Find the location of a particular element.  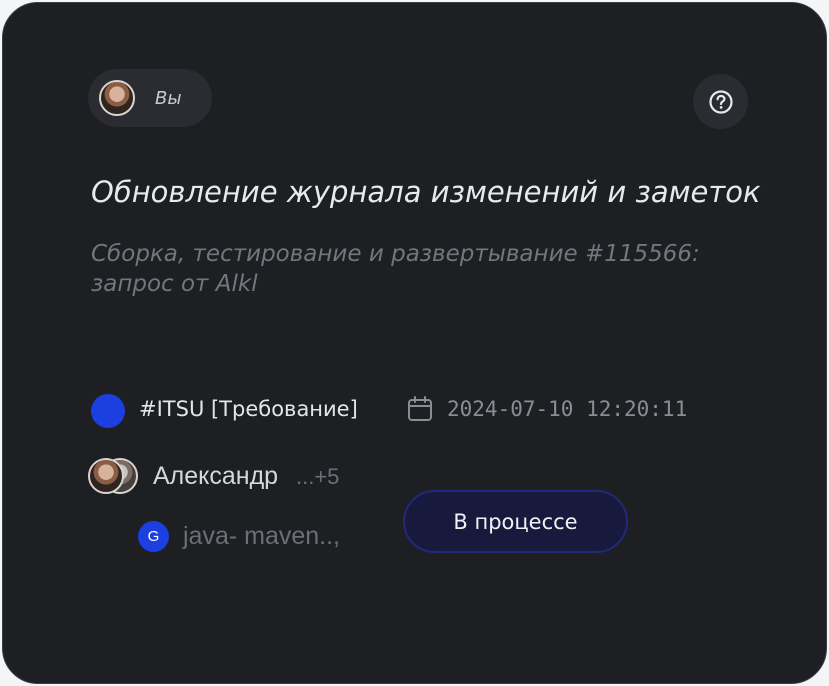

assignee-avatars is located at coordinates (115, 478).